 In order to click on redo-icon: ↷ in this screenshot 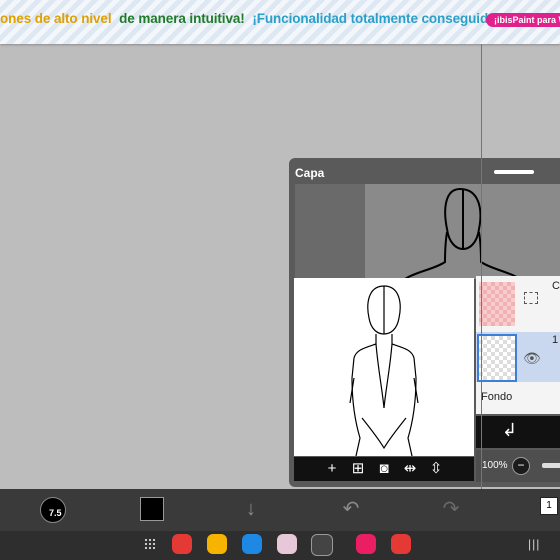, I will do `click(451, 510)`.